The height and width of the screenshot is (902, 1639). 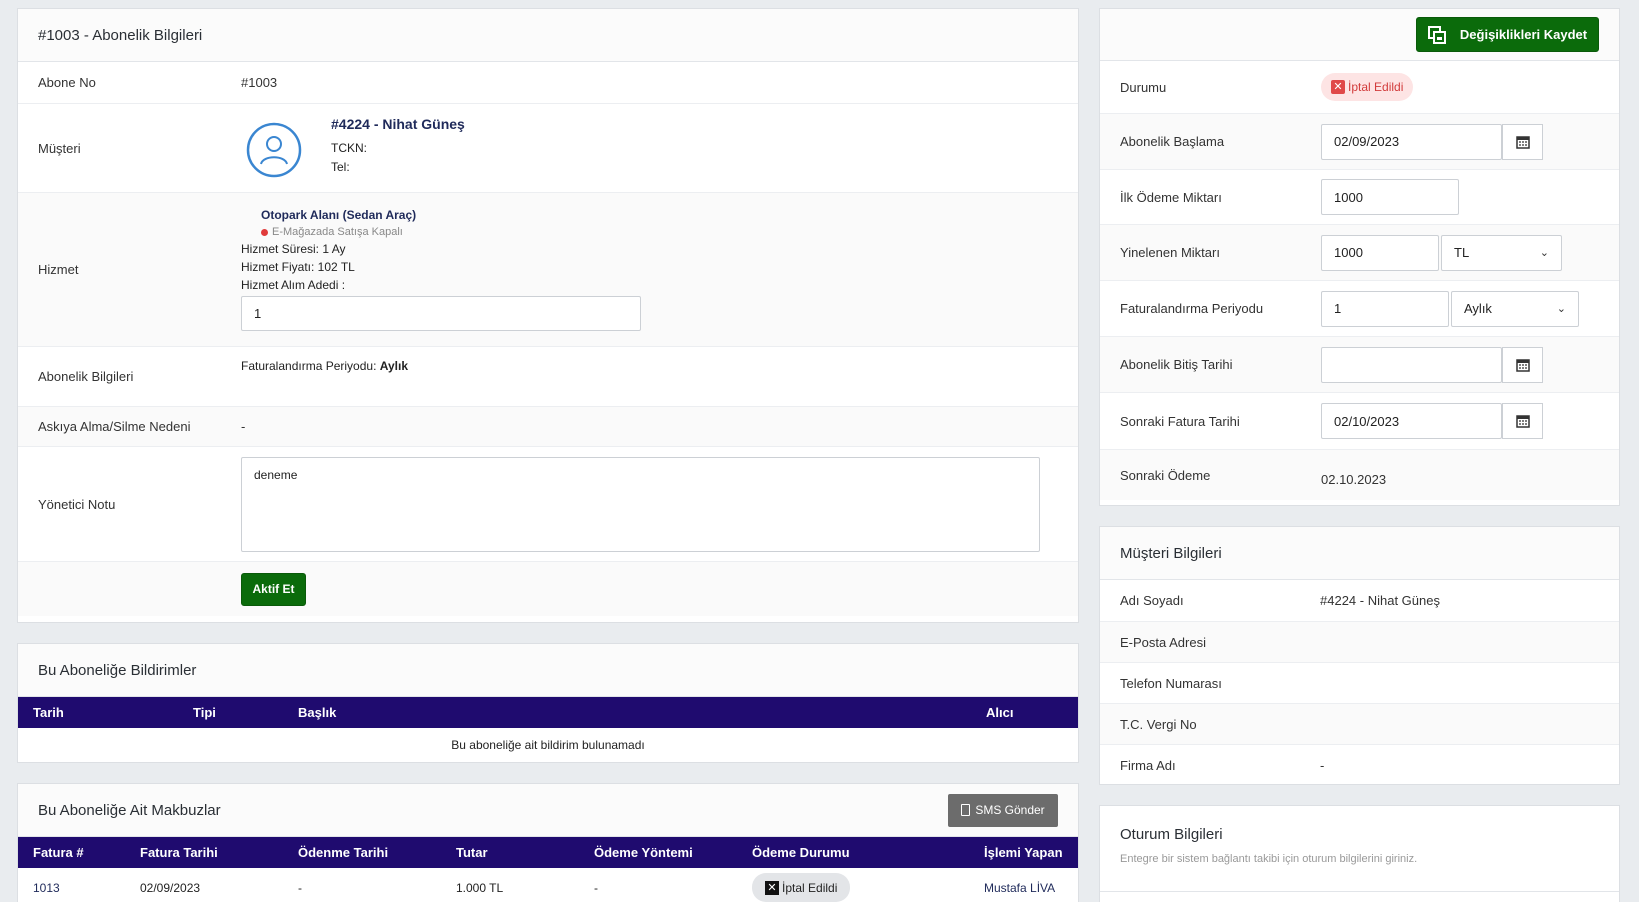 What do you see at coordinates (548, 745) in the screenshot?
I see `notifications-empty: Bu aboneliğe ait bildirim bulunamadı` at bounding box center [548, 745].